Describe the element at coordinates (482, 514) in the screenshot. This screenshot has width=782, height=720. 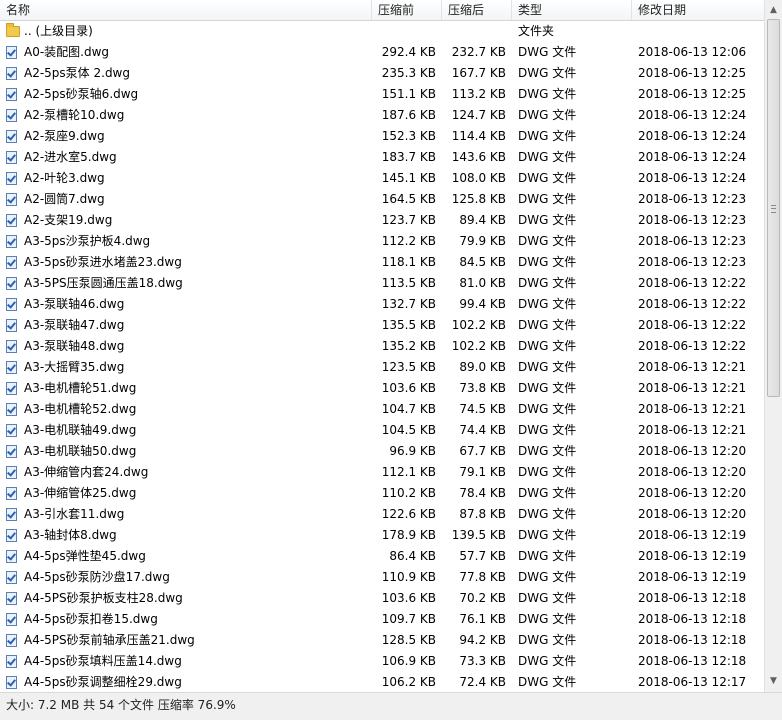
I see `file-size-after: 87.8 KB` at that location.